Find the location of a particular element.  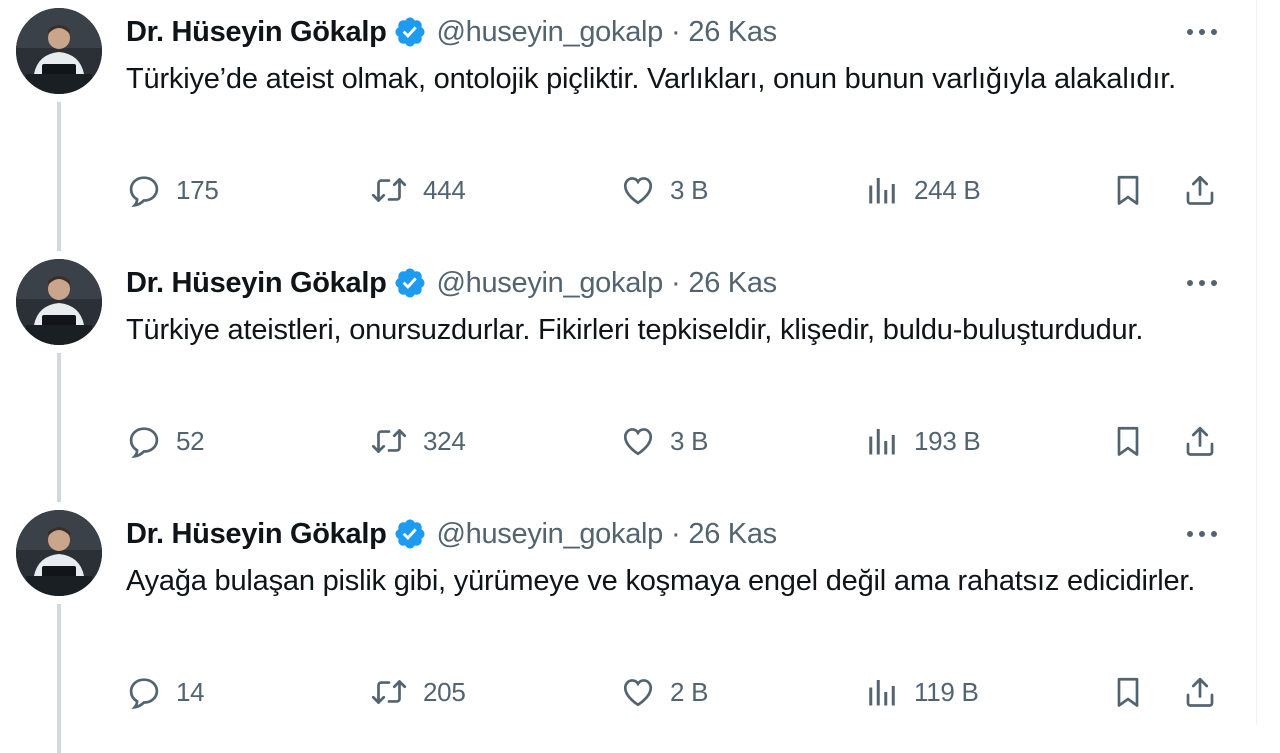

view-count: 119 B is located at coordinates (946, 691).